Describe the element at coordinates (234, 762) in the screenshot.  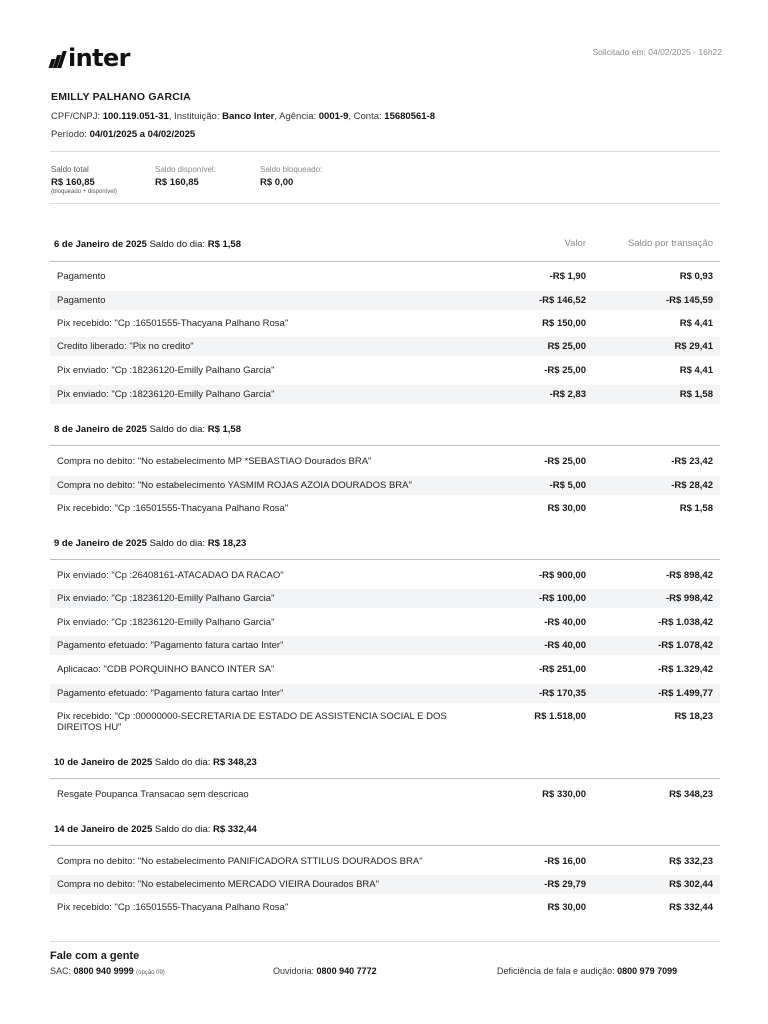
I see `day-balance: R$ 348,23` at that location.